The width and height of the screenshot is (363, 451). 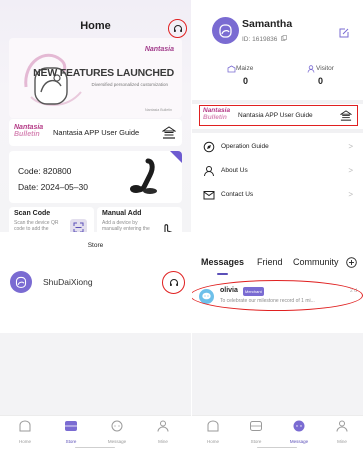 What do you see at coordinates (277, 148) in the screenshot?
I see `menu-item-operation-guide: Operation Guide >` at bounding box center [277, 148].